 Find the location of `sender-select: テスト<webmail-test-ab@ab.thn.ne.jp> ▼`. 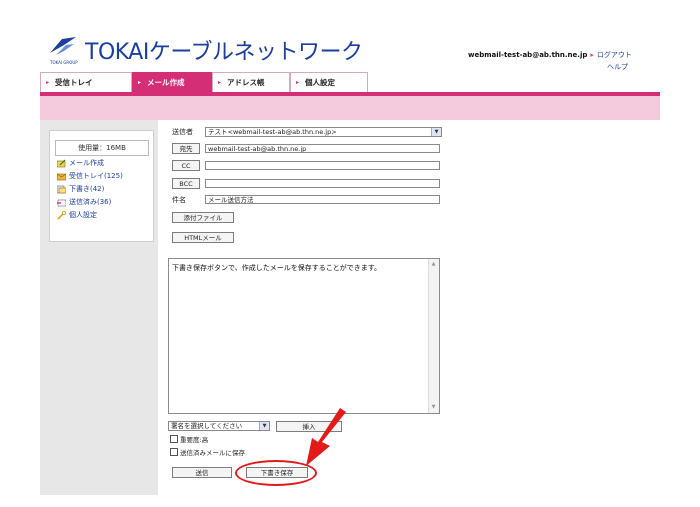

sender-select: テスト<webmail-test-ab@ab.thn.ne.jp> ▼ is located at coordinates (323, 132).